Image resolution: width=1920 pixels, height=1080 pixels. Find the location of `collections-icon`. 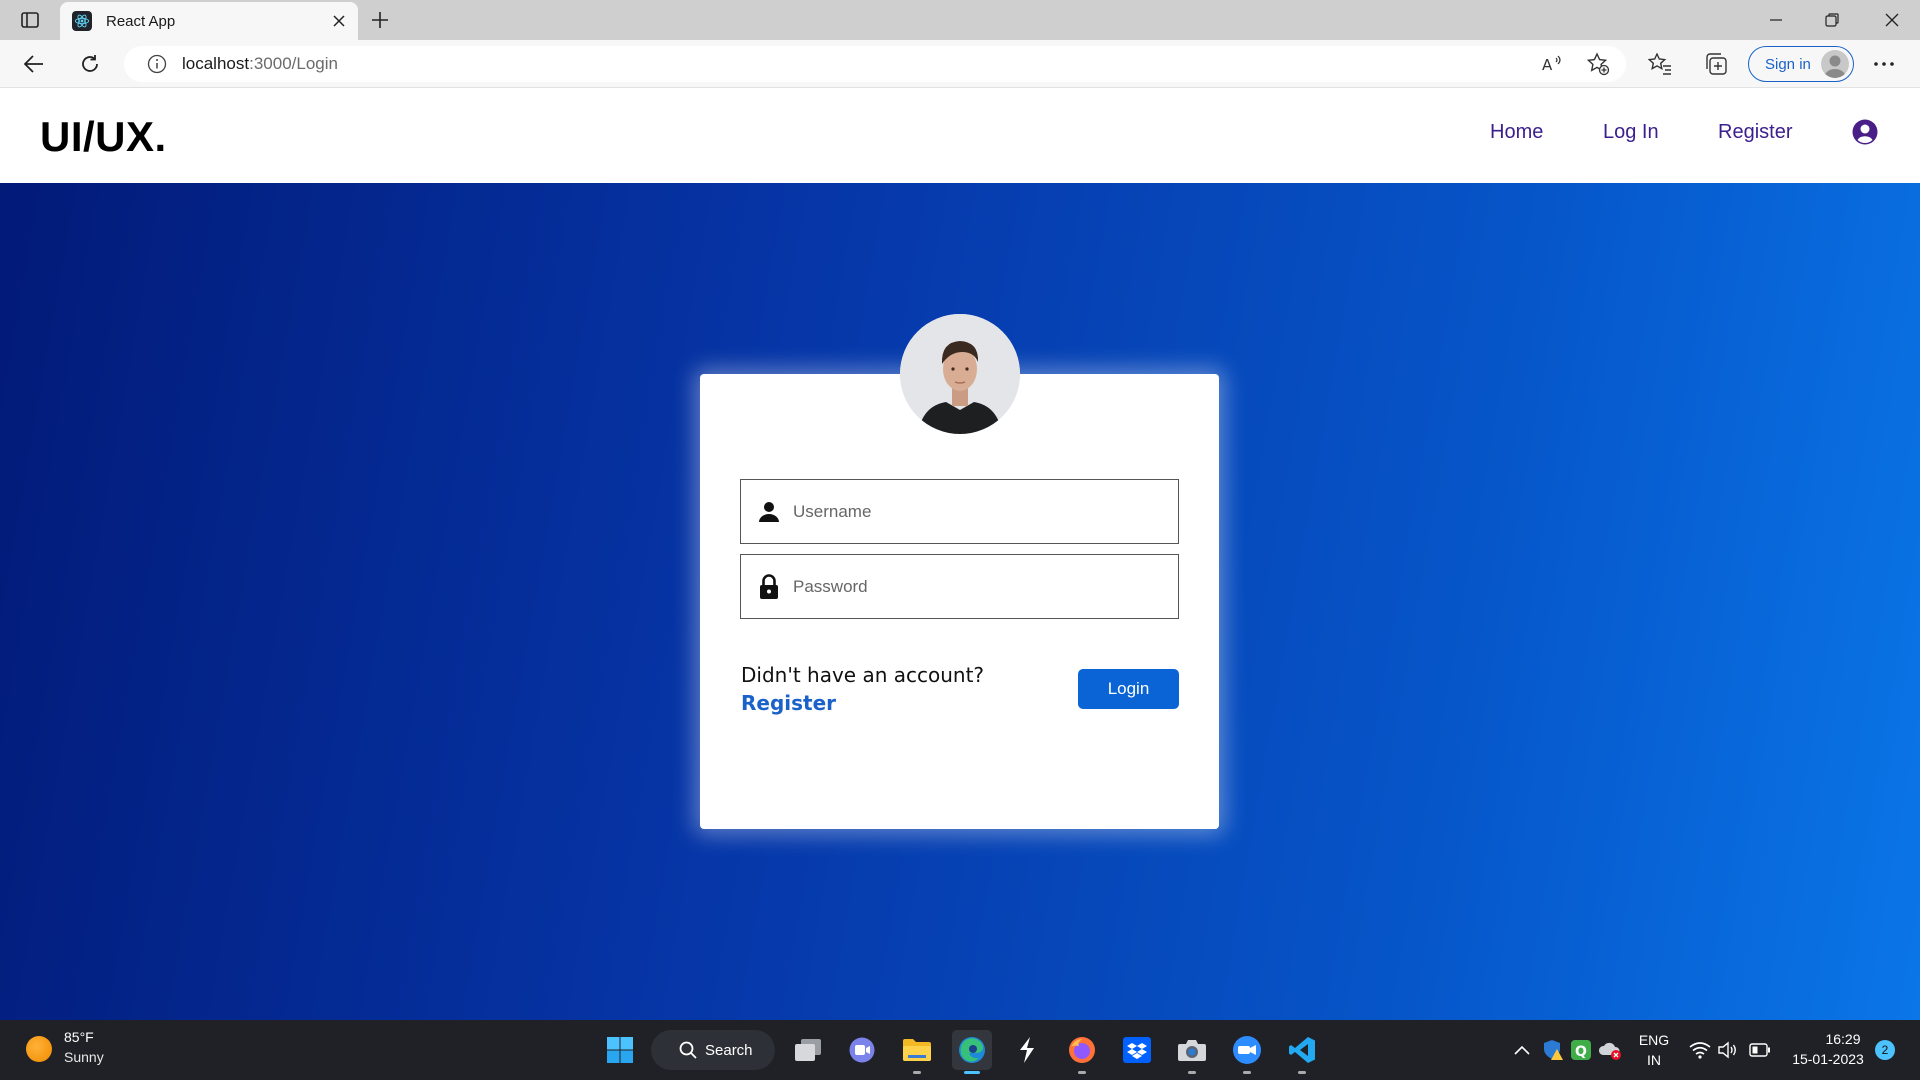

collections-icon is located at coordinates (1716, 64).